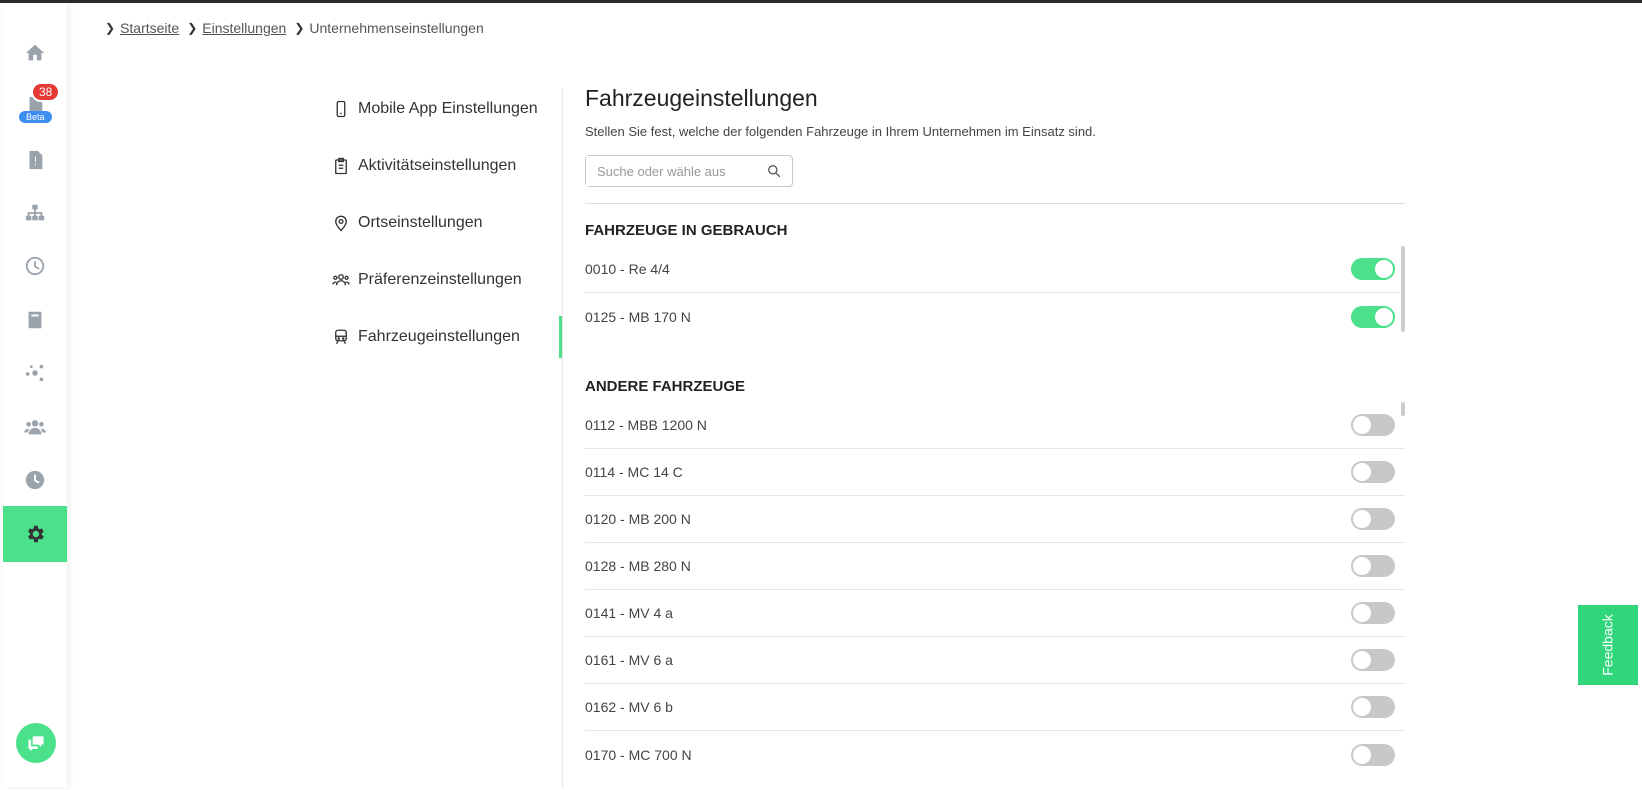 This screenshot has width=1642, height=790. Describe the element at coordinates (638, 566) in the screenshot. I see `vehicle-label: 0128 - MB 280 N` at that location.